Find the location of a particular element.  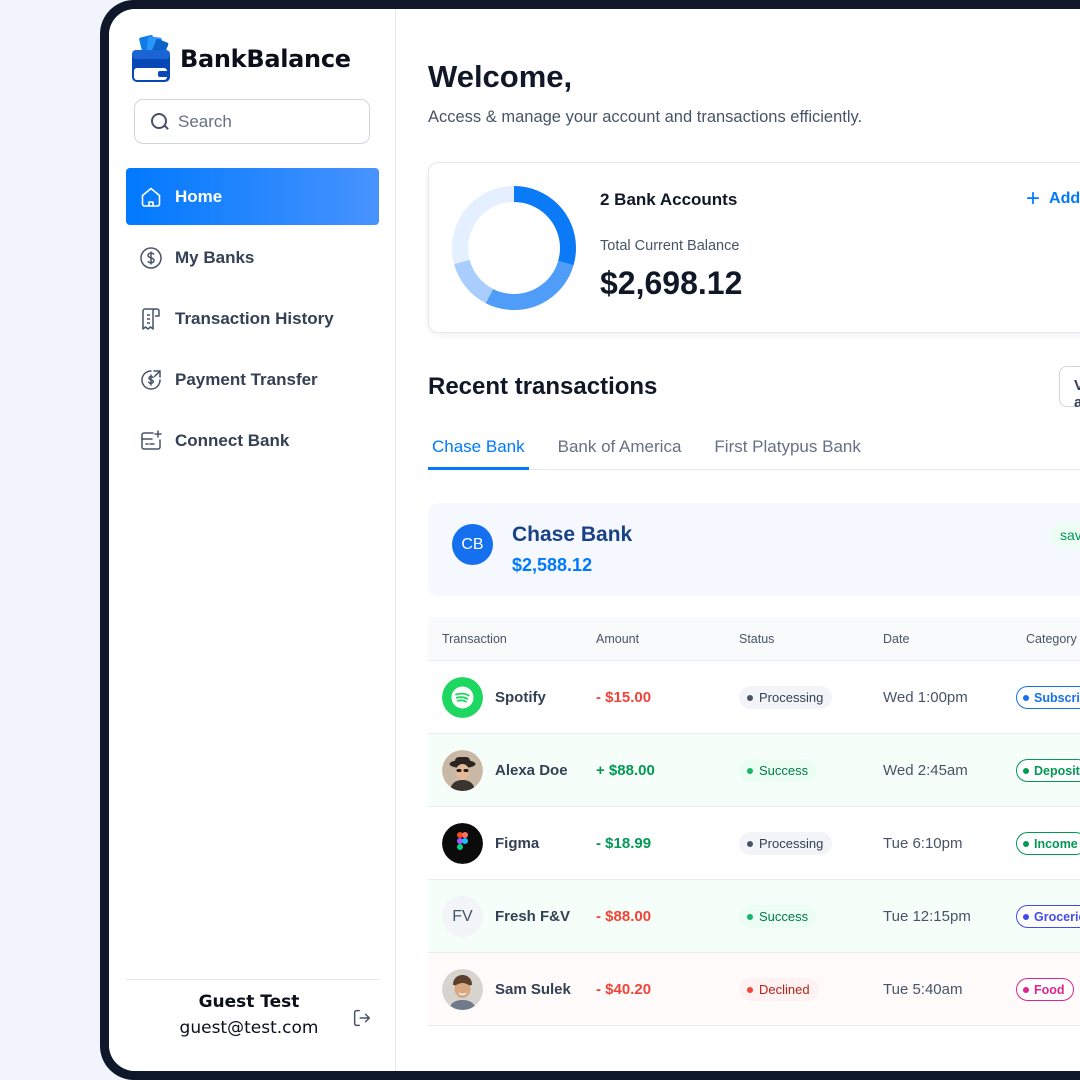

status-badge: Processing is located at coordinates (786, 843).